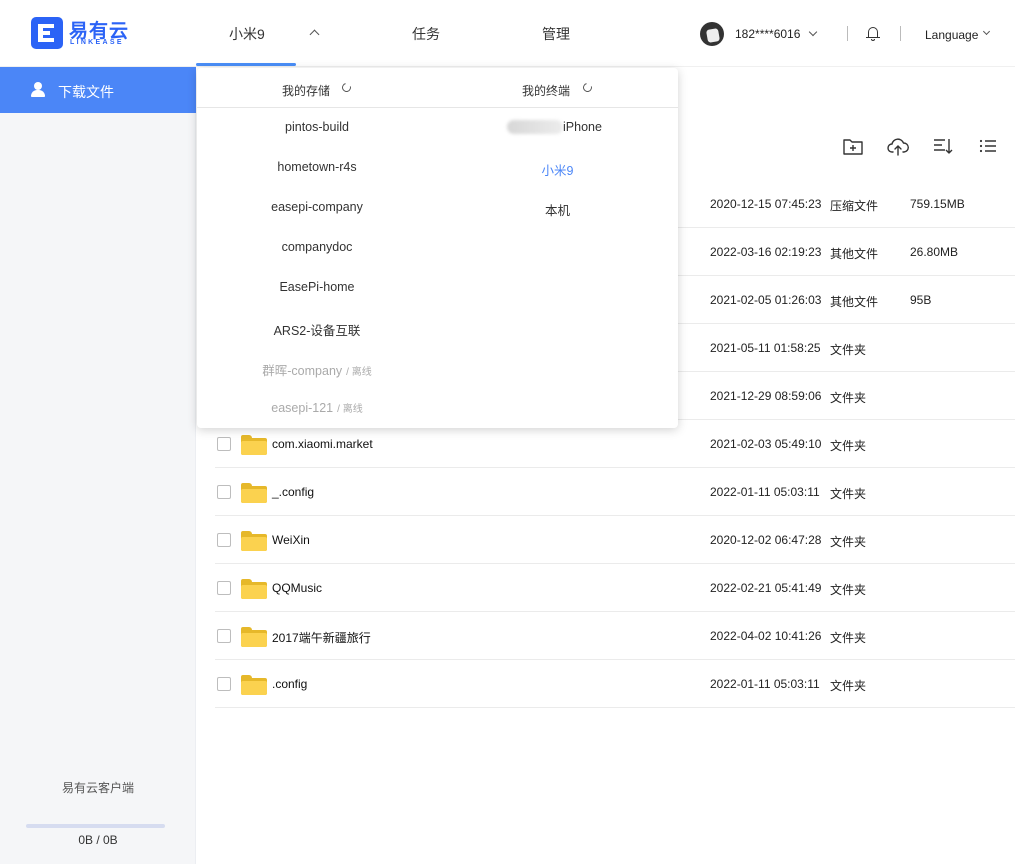 The image size is (1015, 864). What do you see at coordinates (921, 300) in the screenshot?
I see `file-size: 95B` at bounding box center [921, 300].